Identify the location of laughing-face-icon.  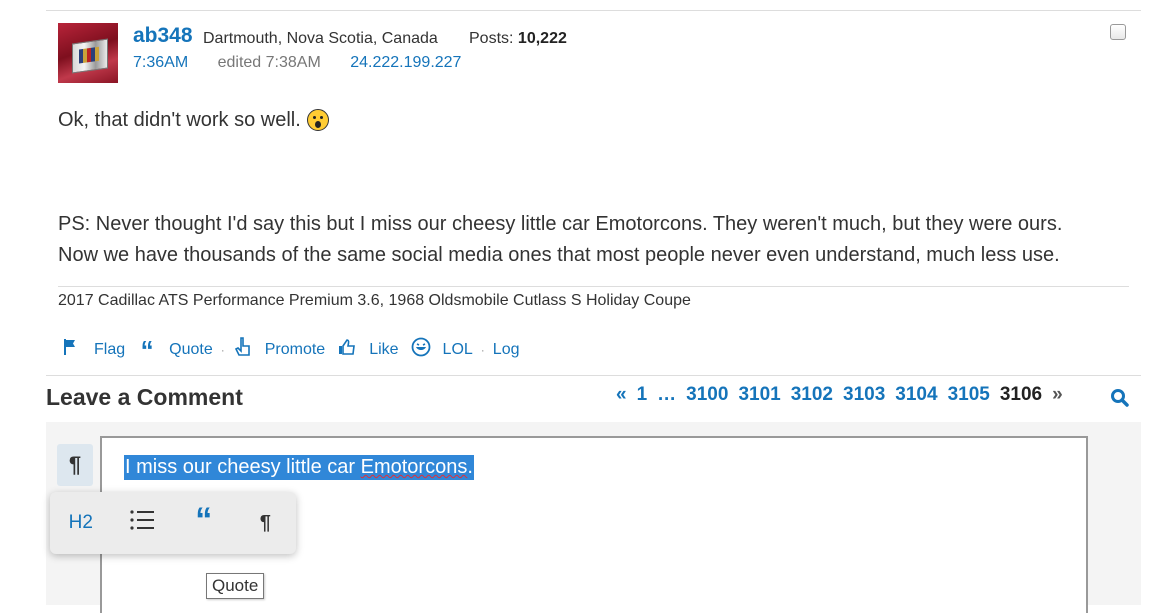
(421, 349).